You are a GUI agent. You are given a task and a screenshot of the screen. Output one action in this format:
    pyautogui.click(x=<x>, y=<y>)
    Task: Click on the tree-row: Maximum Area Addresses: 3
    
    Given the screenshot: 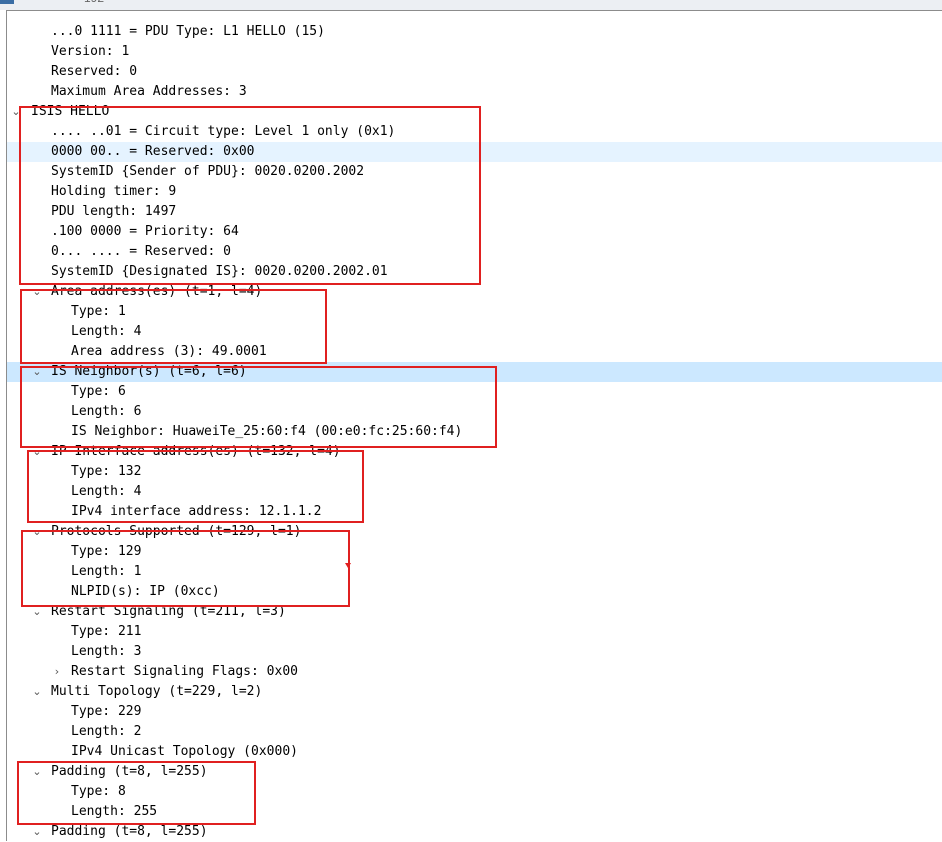 What is the action you would take?
    pyautogui.click(x=474, y=92)
    